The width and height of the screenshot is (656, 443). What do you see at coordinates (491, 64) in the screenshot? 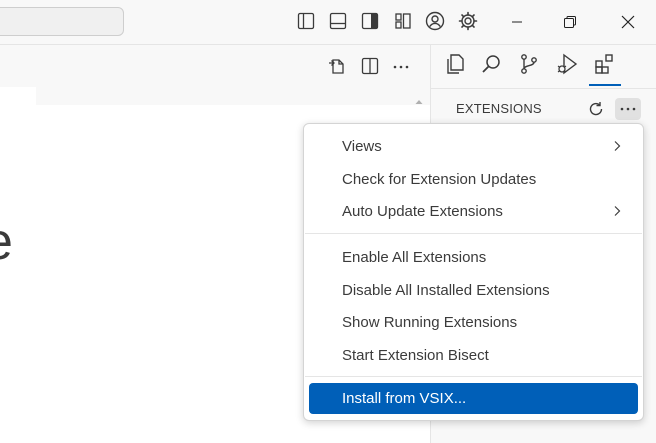
I see `search-icon` at bounding box center [491, 64].